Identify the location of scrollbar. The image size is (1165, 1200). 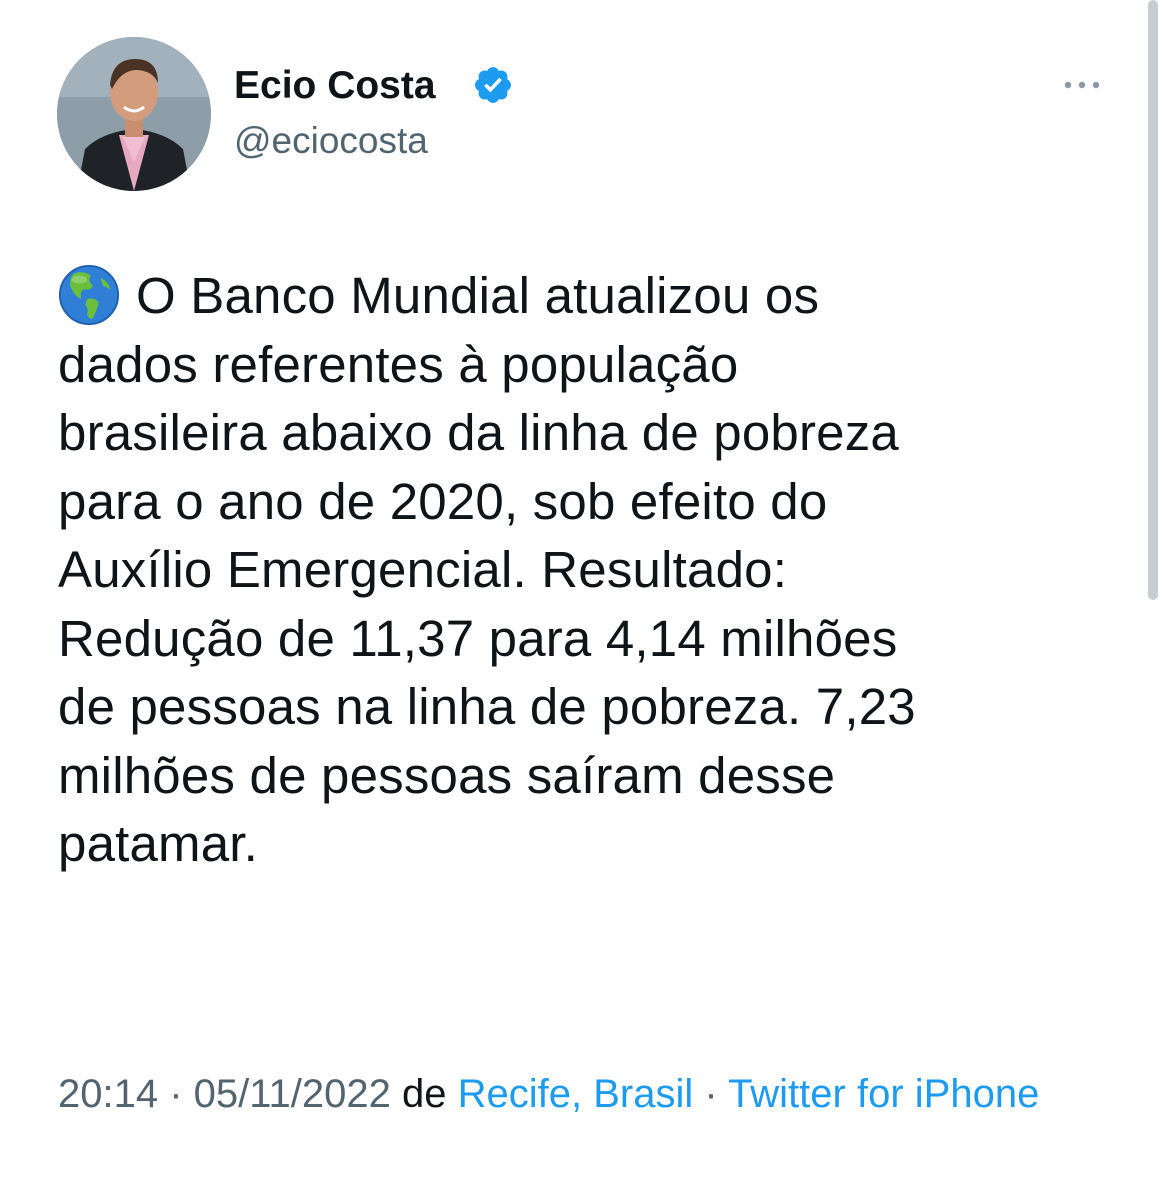
(1153, 300).